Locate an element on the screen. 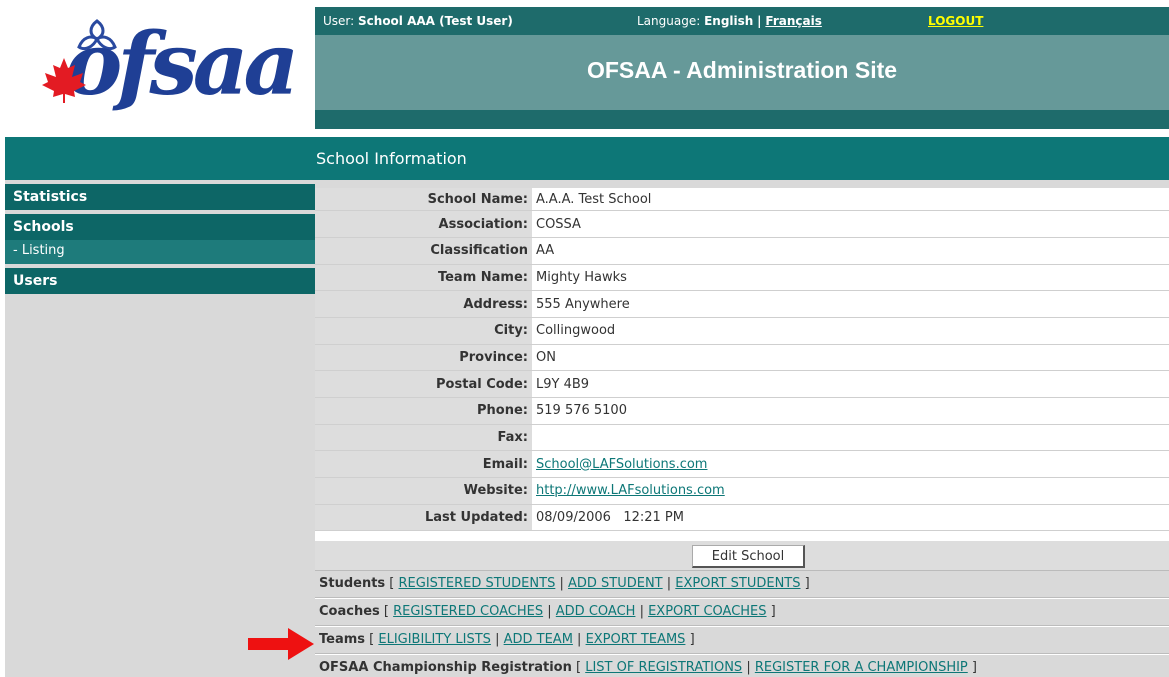  team-name-value: Mighty Hawks is located at coordinates (850, 278).